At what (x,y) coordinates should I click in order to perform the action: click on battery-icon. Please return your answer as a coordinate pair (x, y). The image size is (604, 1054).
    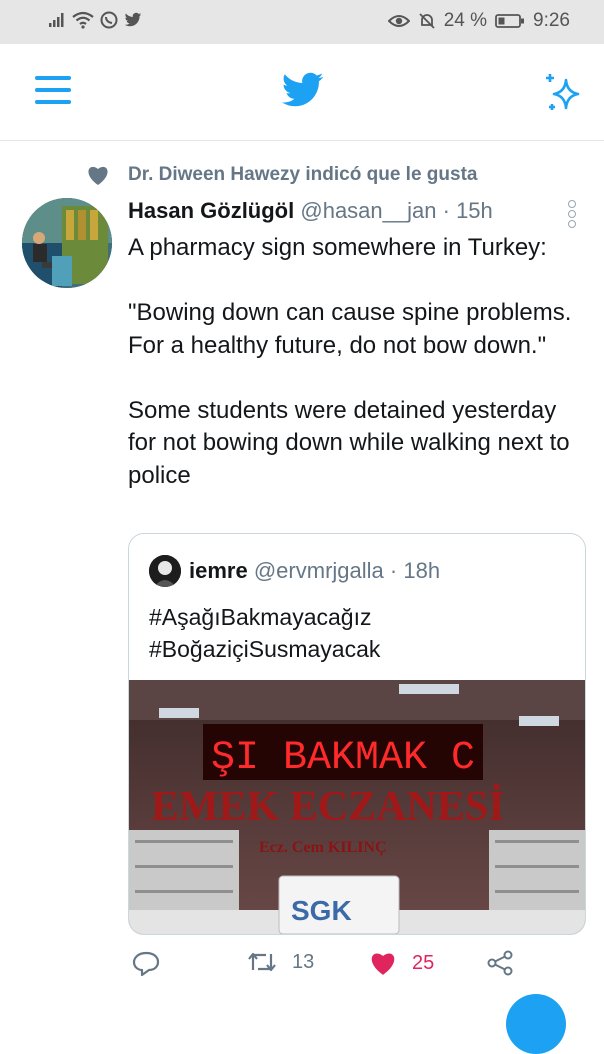
    Looking at the image, I should click on (510, 21).